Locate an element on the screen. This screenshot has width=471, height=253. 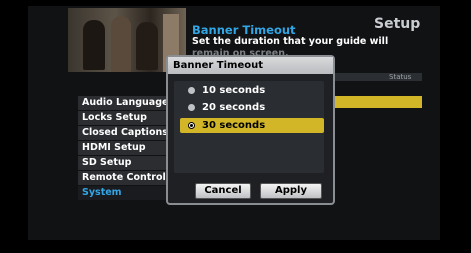
options-list: 10 seconds 20 seconds 30 seconds is located at coordinates (249, 127).